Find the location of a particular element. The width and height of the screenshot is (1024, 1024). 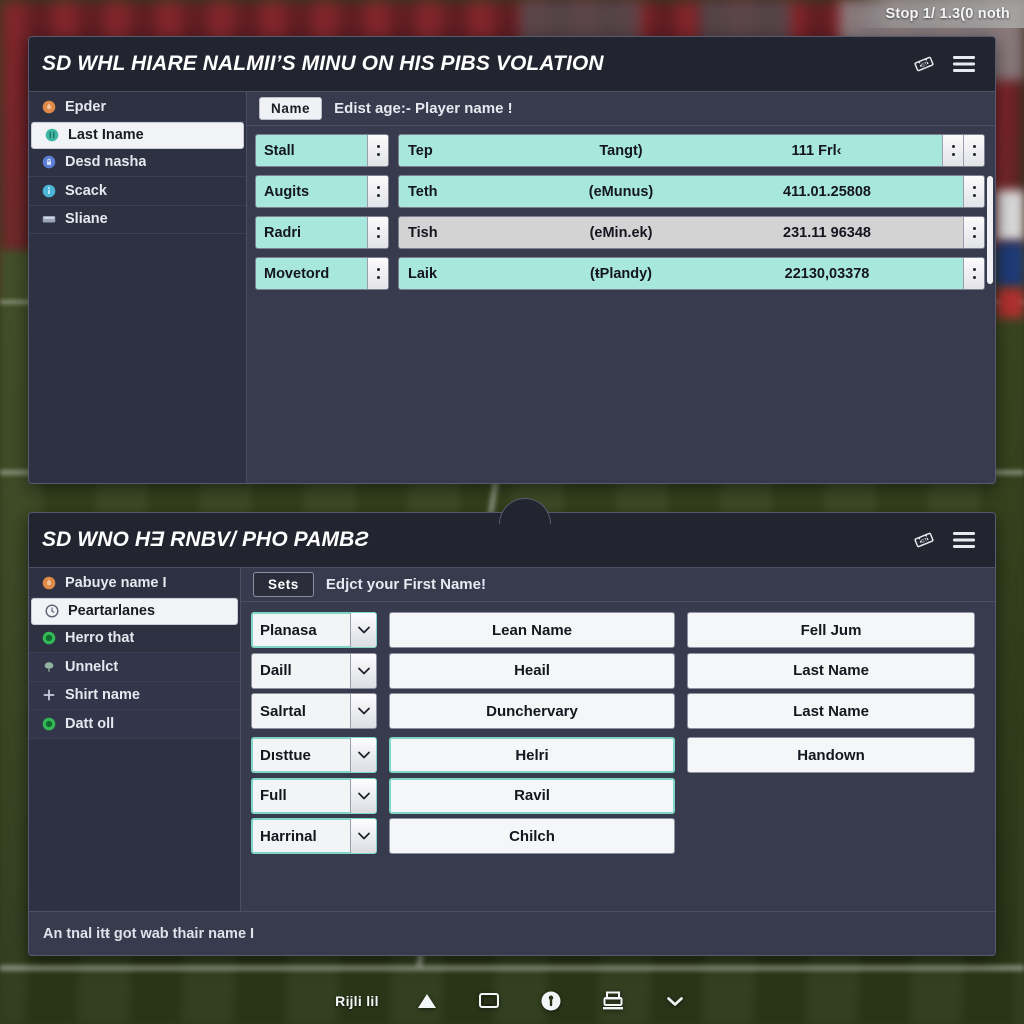

tab-sets: Sets is located at coordinates (283, 584).